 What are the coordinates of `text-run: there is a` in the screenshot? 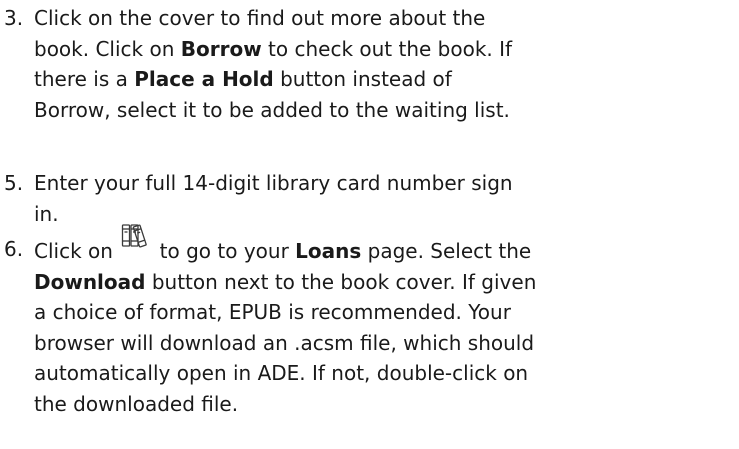 It's located at (84, 79).